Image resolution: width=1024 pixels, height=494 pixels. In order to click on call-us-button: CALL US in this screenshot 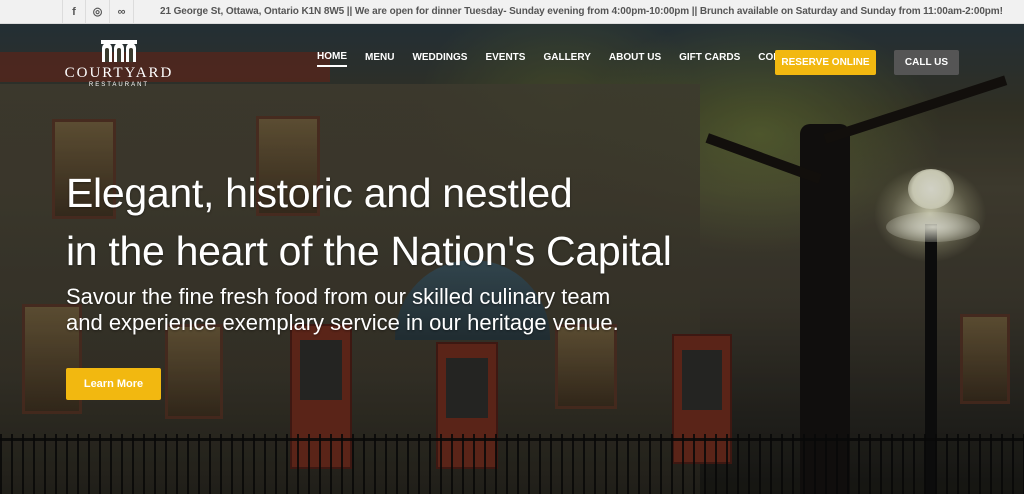, I will do `click(926, 62)`.